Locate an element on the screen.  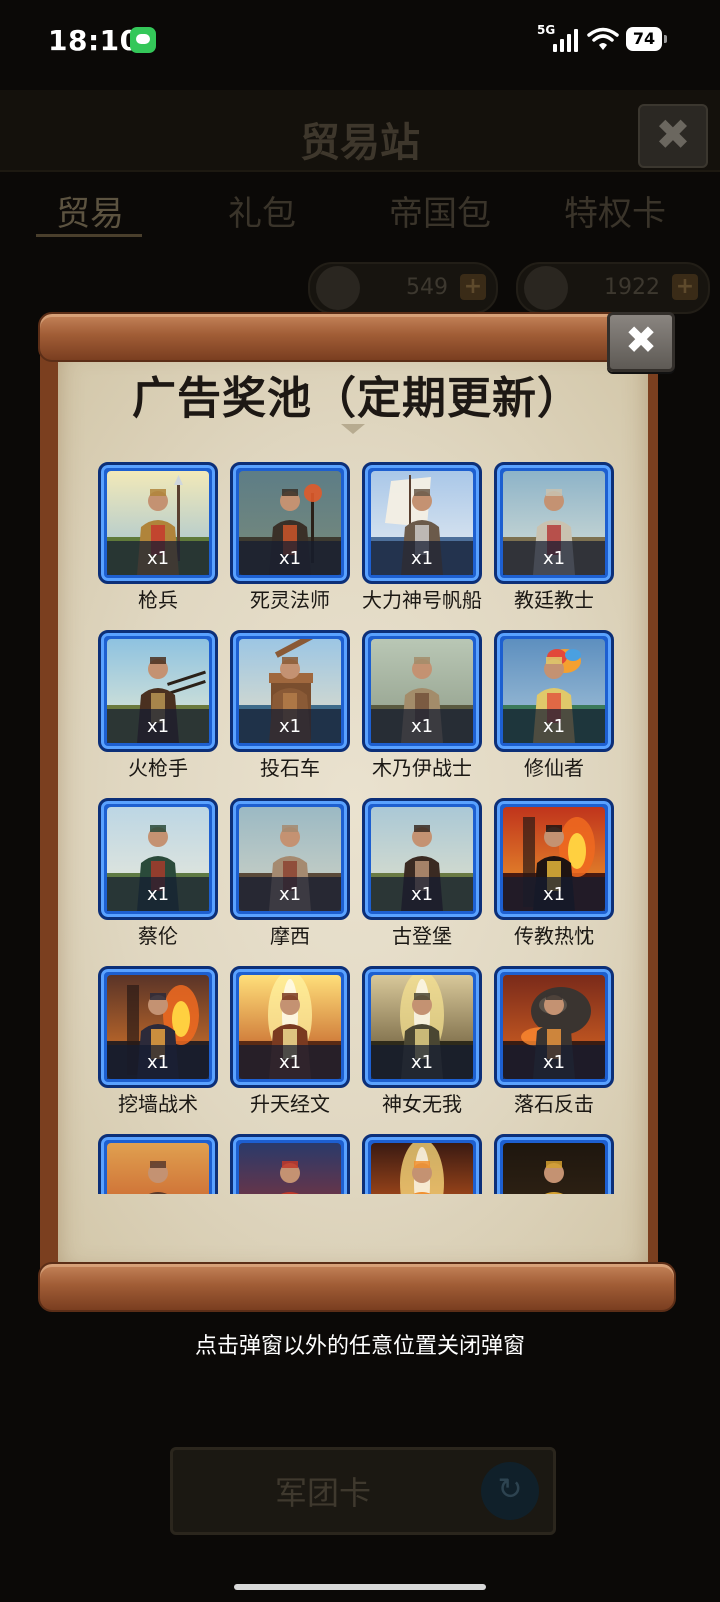
reward-item-name: 教廷教士 is located at coordinates (554, 600).